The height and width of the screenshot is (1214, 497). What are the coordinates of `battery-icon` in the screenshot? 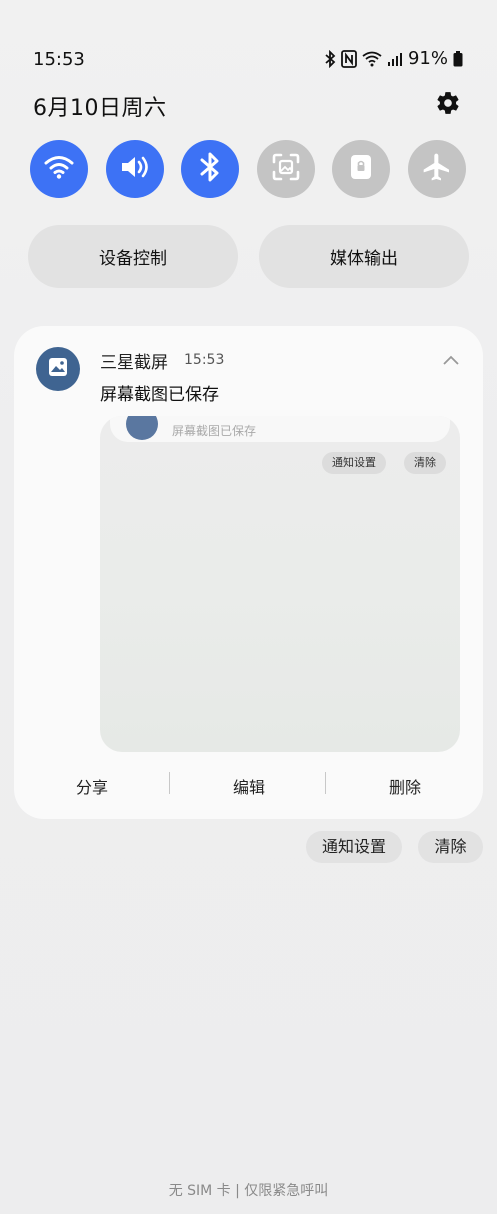 It's located at (458, 58).